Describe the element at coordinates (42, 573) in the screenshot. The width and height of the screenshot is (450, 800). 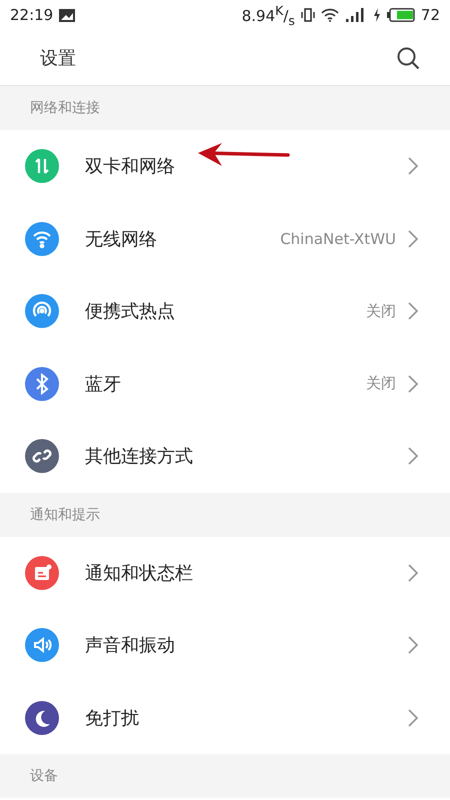
I see `notice-icon` at that location.